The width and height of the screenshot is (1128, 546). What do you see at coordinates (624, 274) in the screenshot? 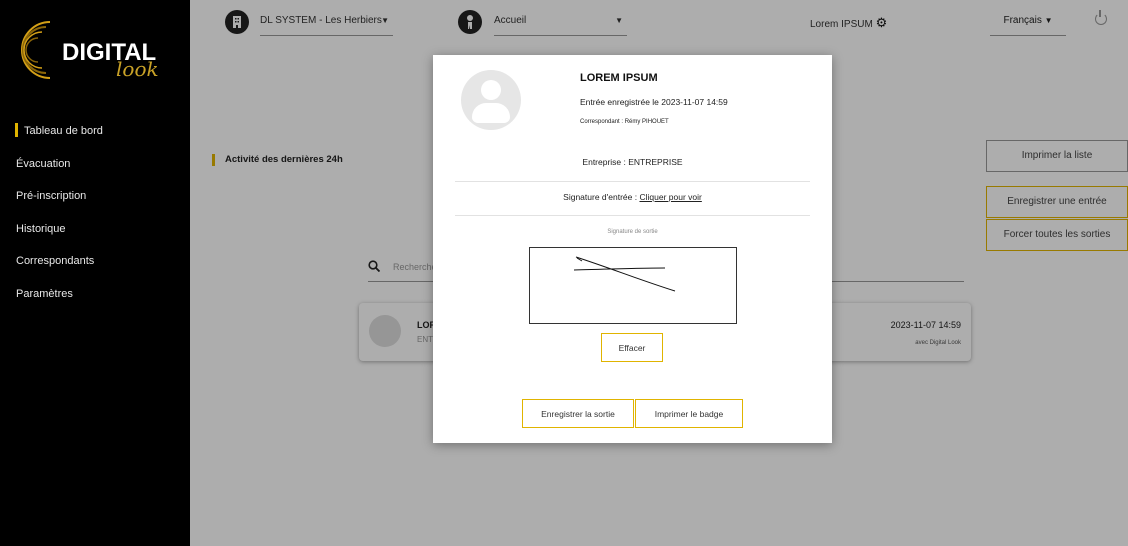
I see `signature-drawing` at bounding box center [624, 274].